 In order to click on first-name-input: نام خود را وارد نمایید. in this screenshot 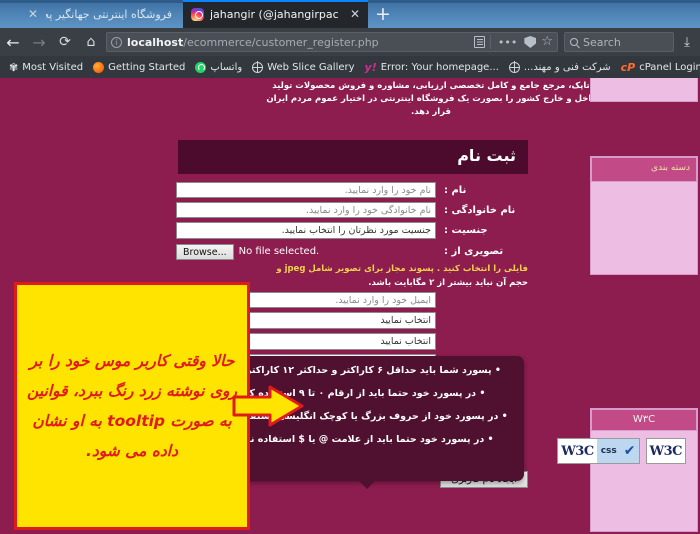, I will do `click(306, 190)`.